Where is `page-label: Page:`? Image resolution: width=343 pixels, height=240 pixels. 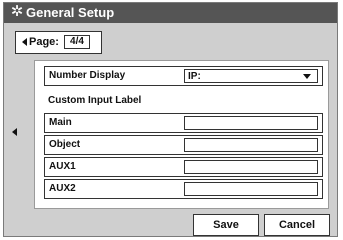
page-label: Page: is located at coordinates (44, 42).